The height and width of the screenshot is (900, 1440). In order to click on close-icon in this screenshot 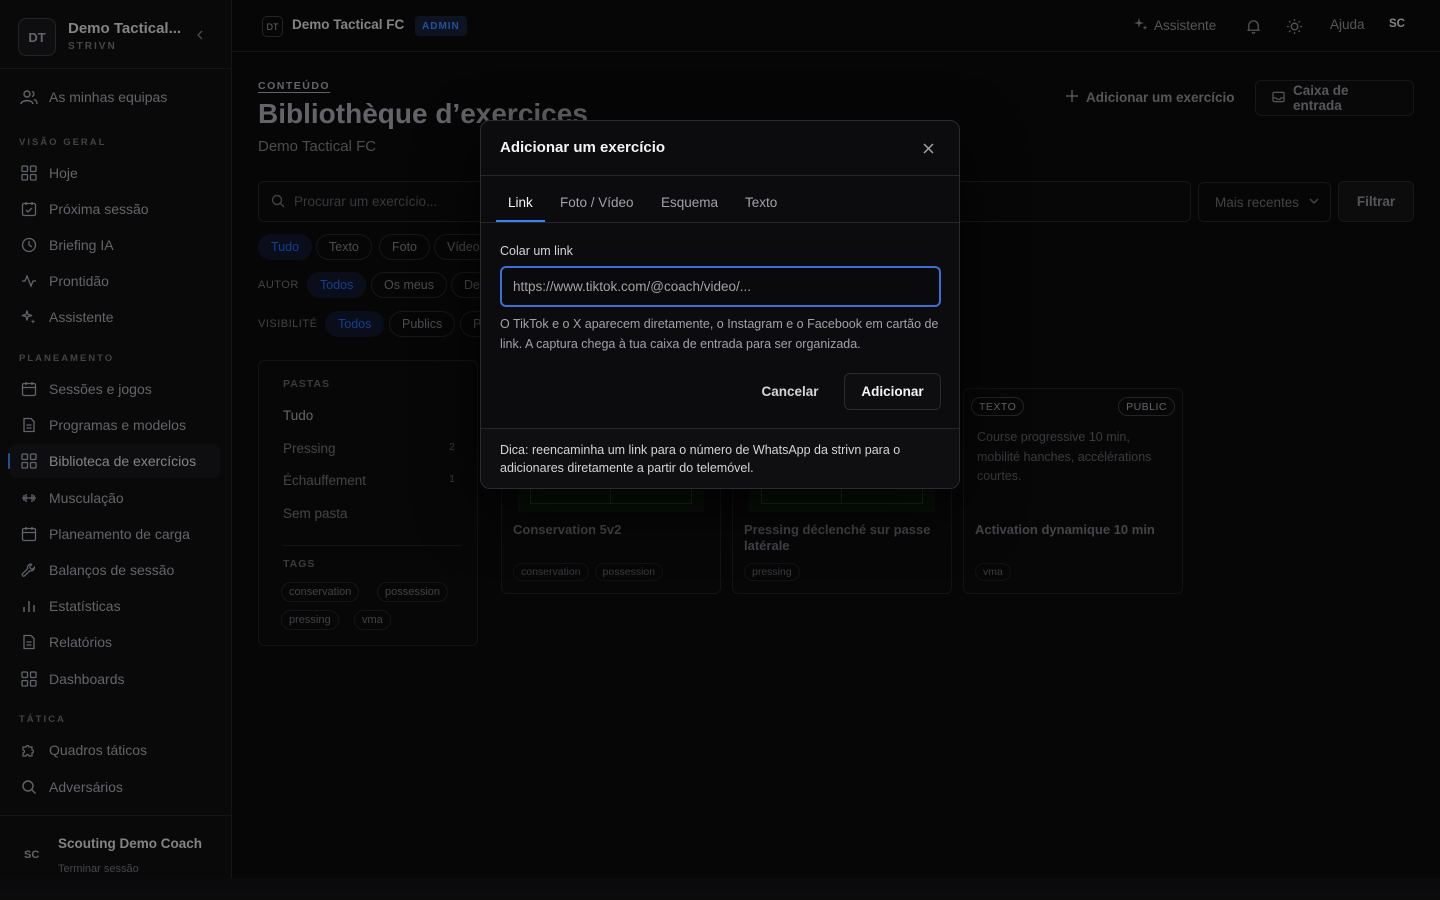, I will do `click(928, 148)`.